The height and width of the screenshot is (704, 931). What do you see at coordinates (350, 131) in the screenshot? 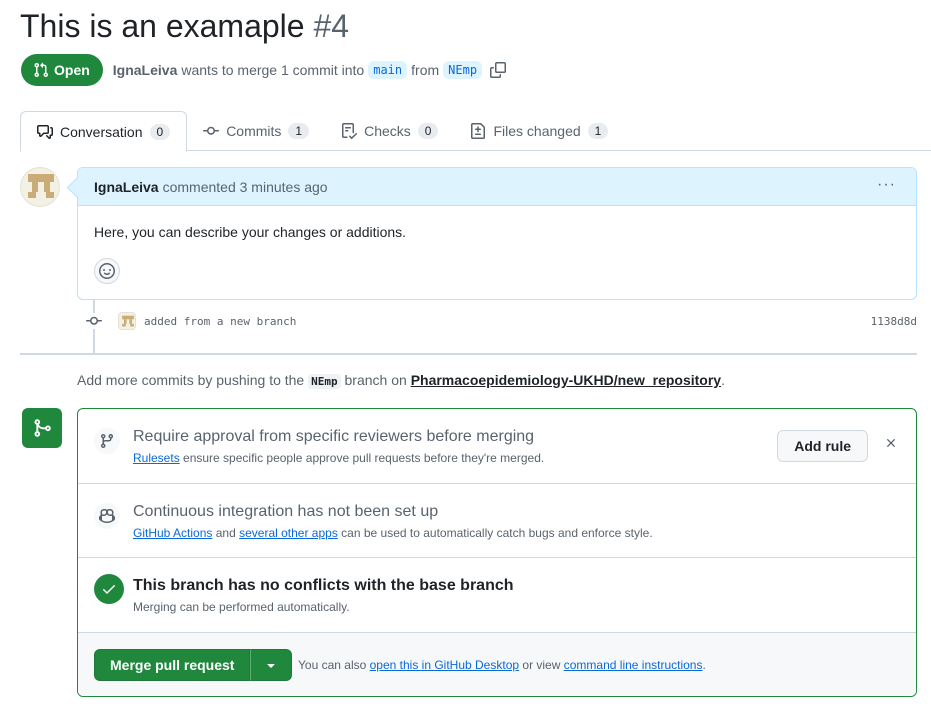
I see `checklist-icon` at bounding box center [350, 131].